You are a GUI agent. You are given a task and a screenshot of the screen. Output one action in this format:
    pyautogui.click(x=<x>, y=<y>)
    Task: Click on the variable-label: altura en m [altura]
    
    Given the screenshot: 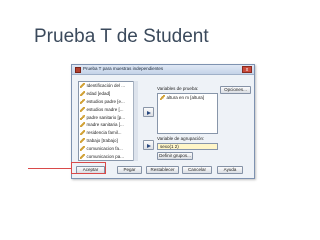 What is the action you would take?
    pyautogui.click(x=185, y=97)
    